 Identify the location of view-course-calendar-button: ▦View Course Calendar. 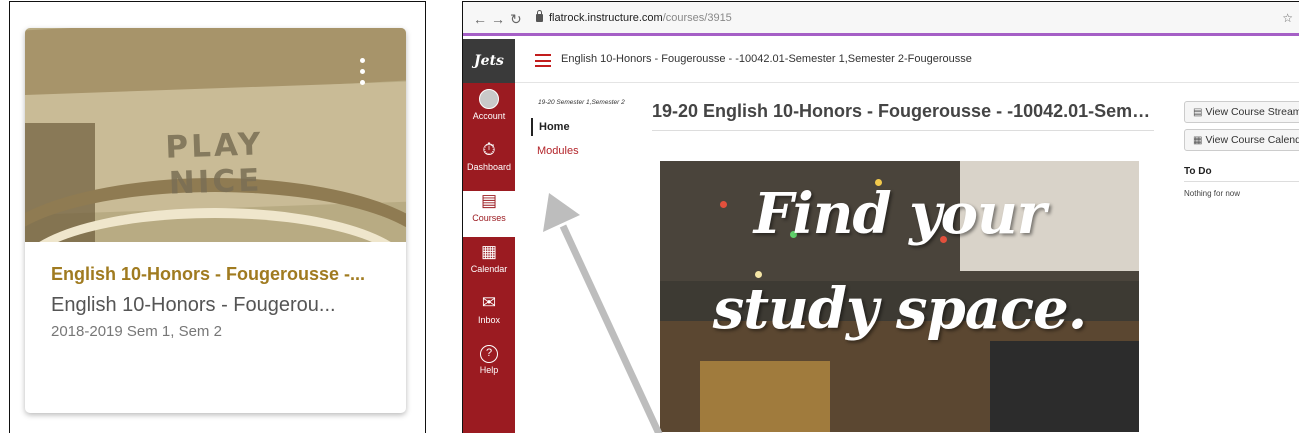
(1241, 140).